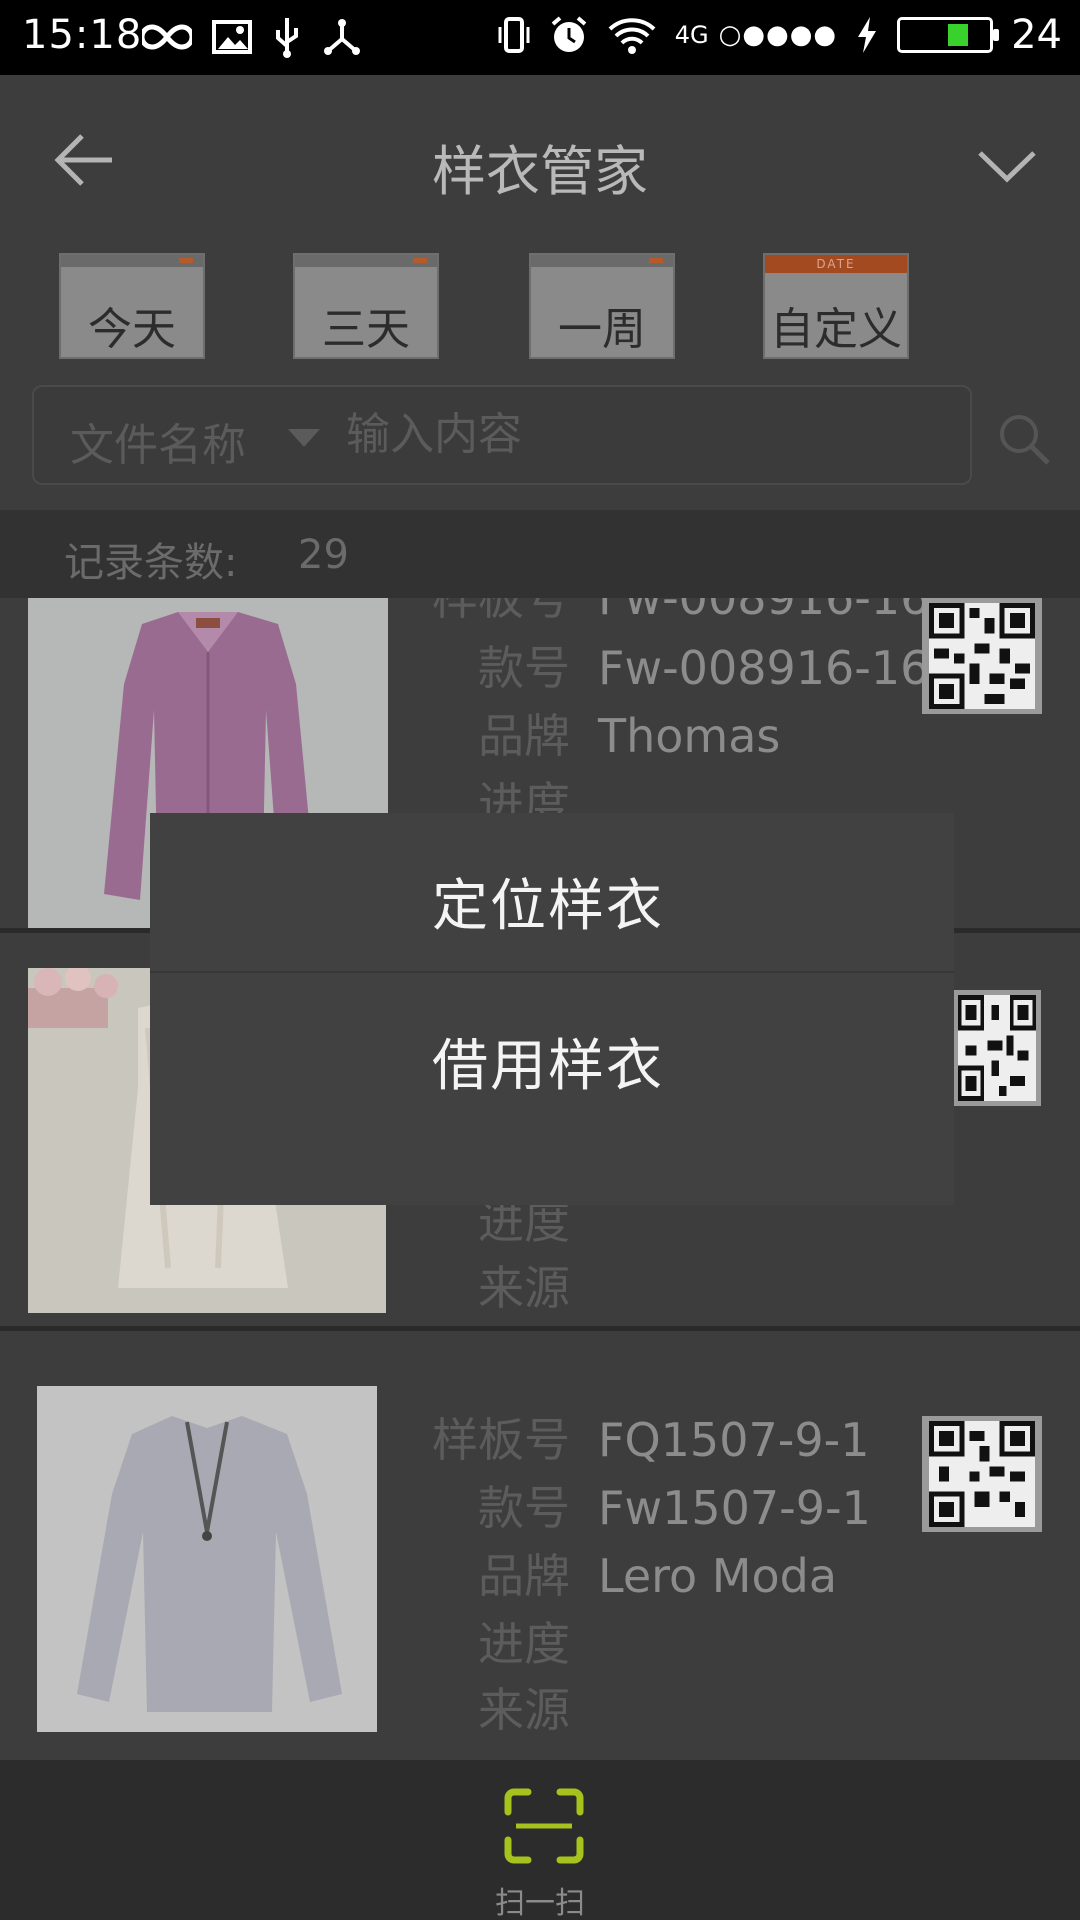 The width and height of the screenshot is (1080, 1920). Describe the element at coordinates (602, 306) in the screenshot. I see `filter-week-button: 一周` at that location.